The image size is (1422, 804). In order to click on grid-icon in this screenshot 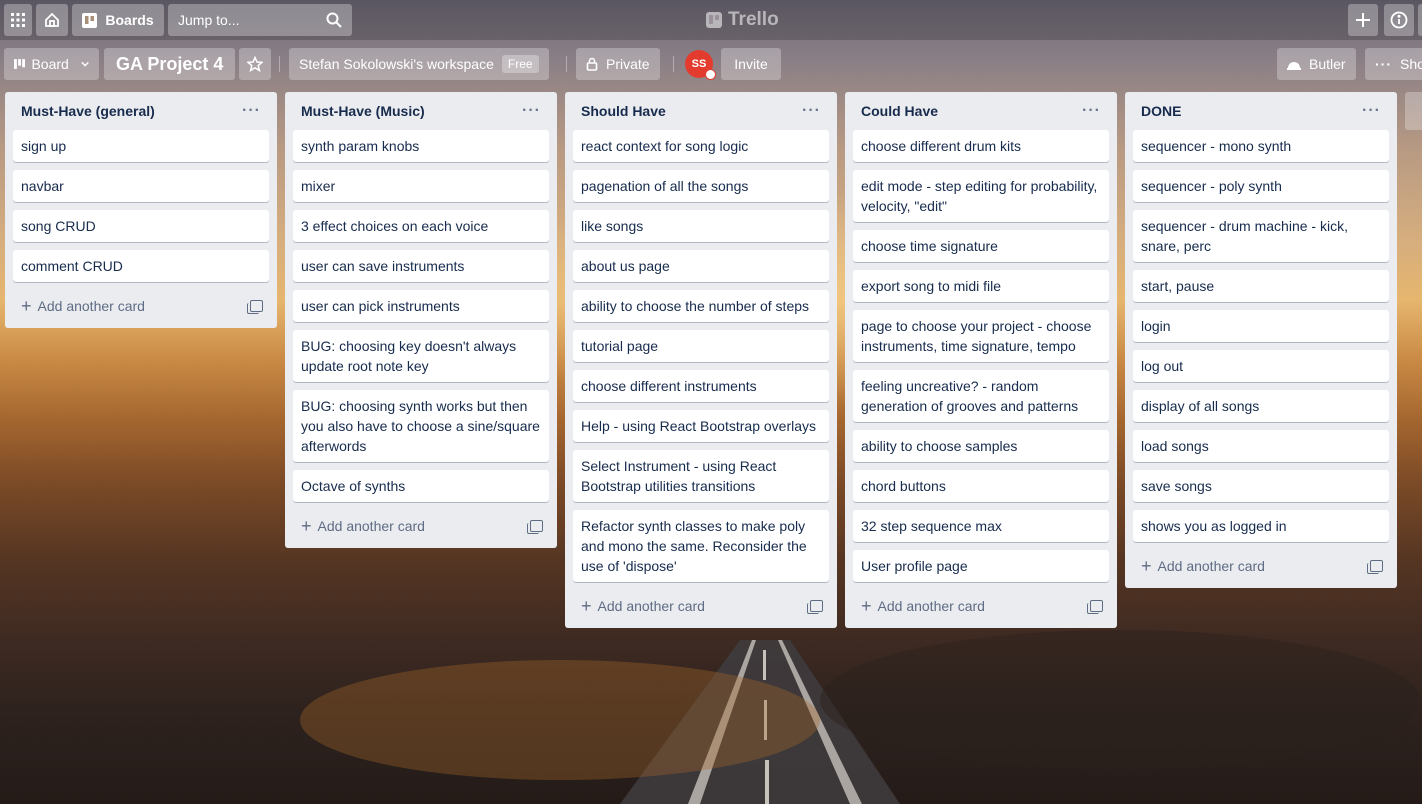, I will do `click(18, 20)`.